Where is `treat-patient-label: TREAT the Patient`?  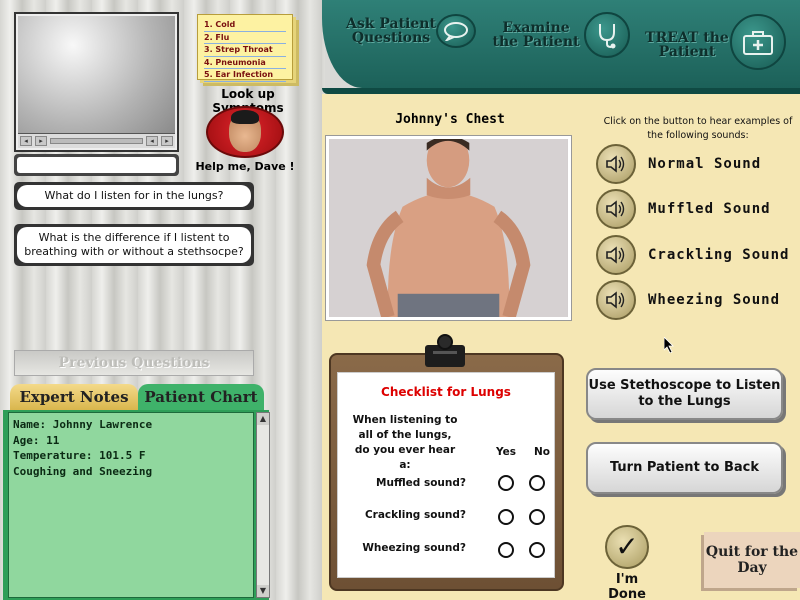 treat-patient-label: TREAT the Patient is located at coordinates (687, 45).